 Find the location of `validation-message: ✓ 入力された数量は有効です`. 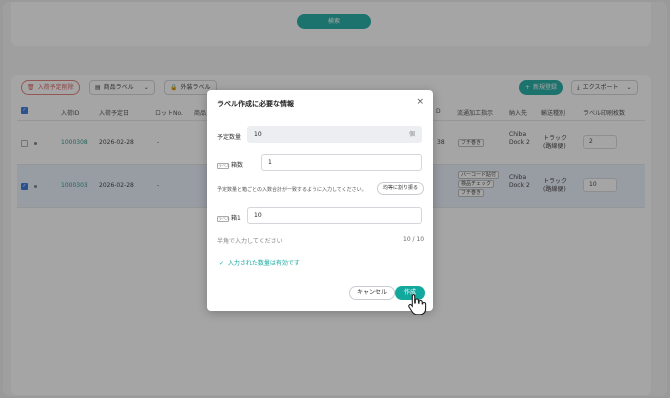

validation-message: ✓ 入力された数量は有効です is located at coordinates (259, 262).